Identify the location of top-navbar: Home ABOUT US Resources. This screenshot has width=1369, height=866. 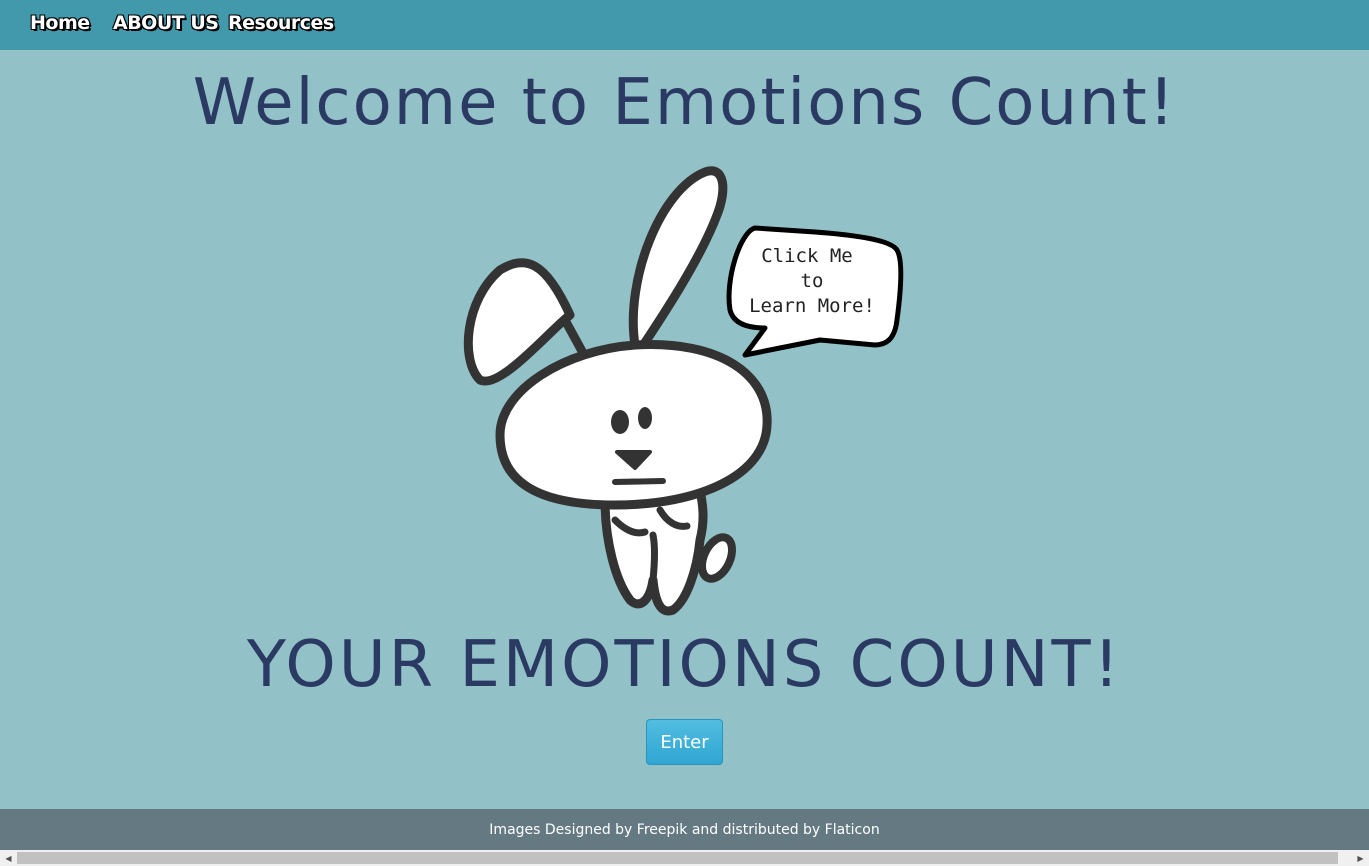
(684, 25).